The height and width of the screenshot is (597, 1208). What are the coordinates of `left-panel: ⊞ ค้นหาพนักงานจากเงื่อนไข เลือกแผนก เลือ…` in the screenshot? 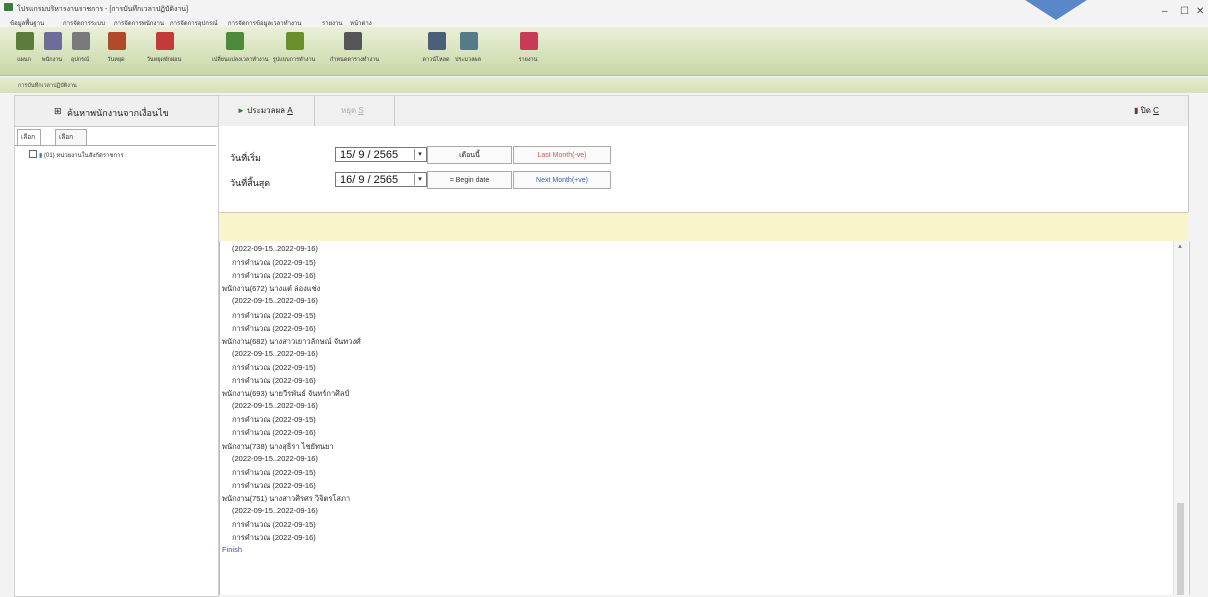 It's located at (116, 346).